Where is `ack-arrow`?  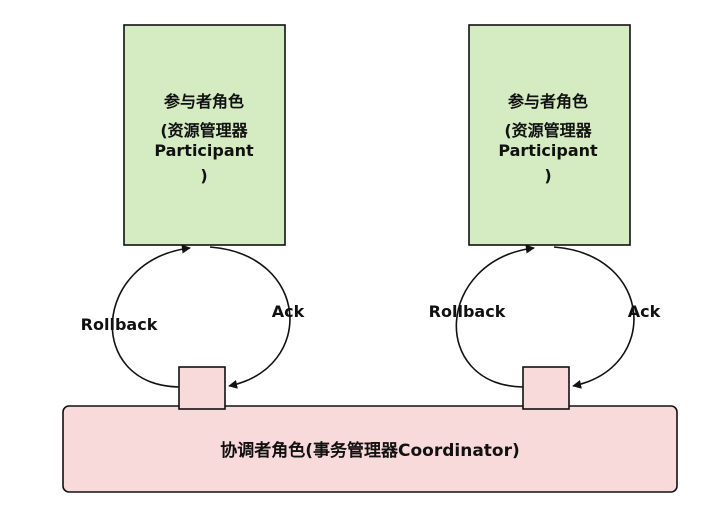
ack-arrow is located at coordinates (594, 317).